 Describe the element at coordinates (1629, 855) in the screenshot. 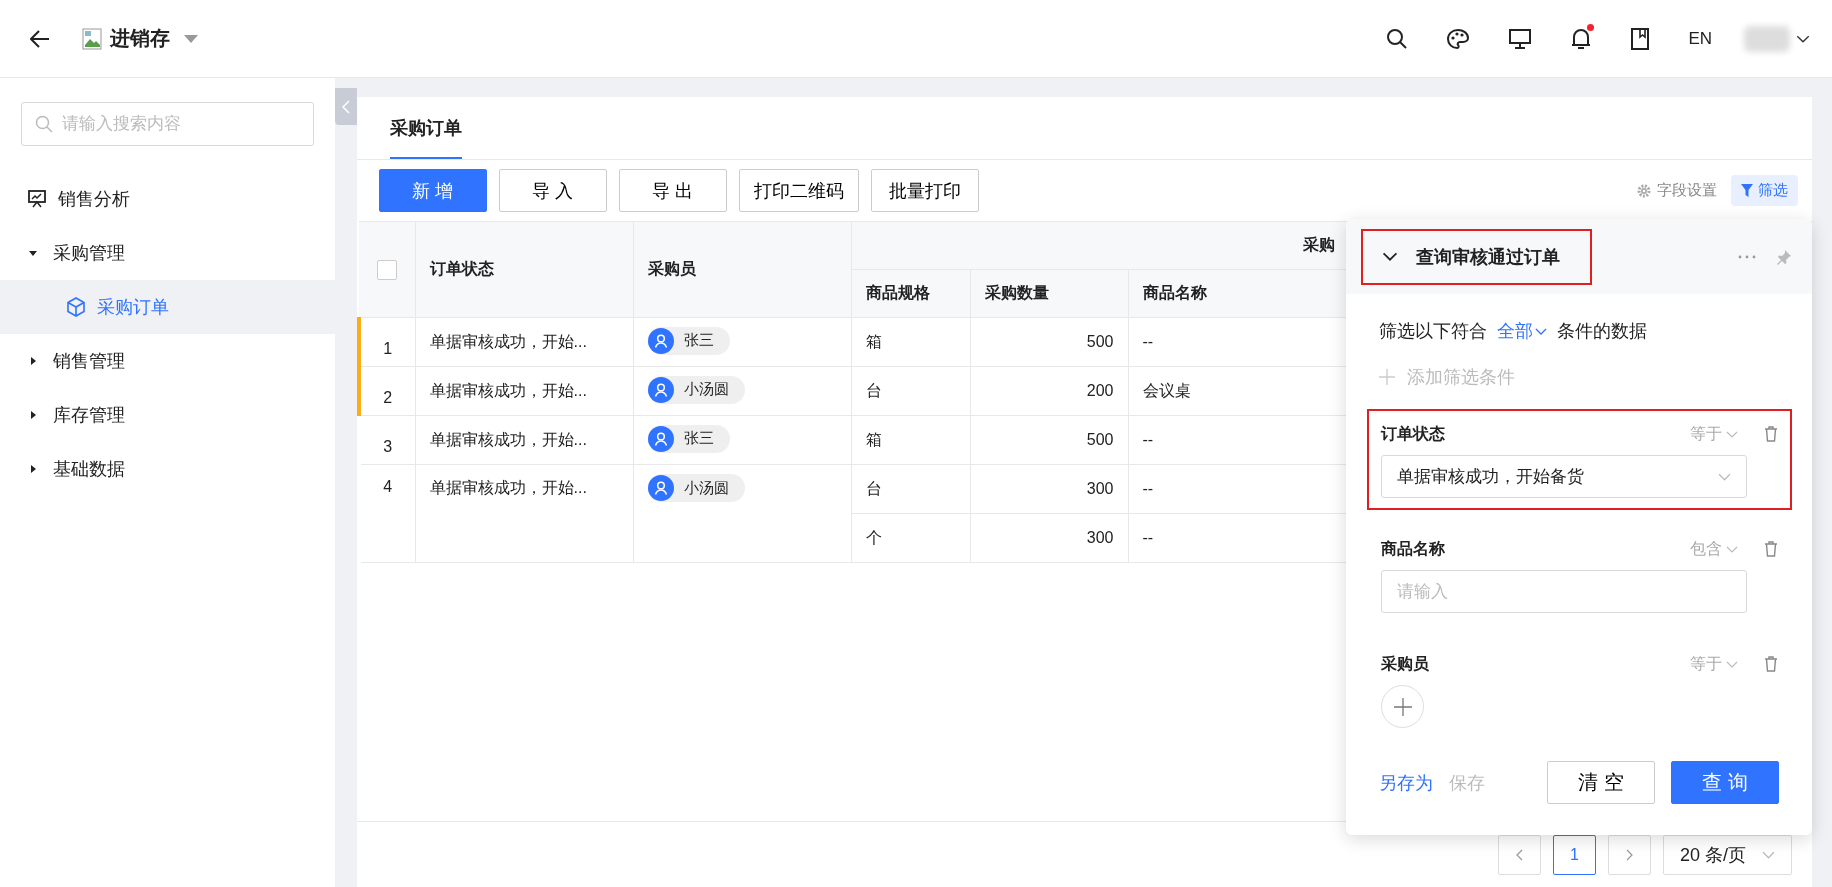

I see `chevron-right-icon` at that location.